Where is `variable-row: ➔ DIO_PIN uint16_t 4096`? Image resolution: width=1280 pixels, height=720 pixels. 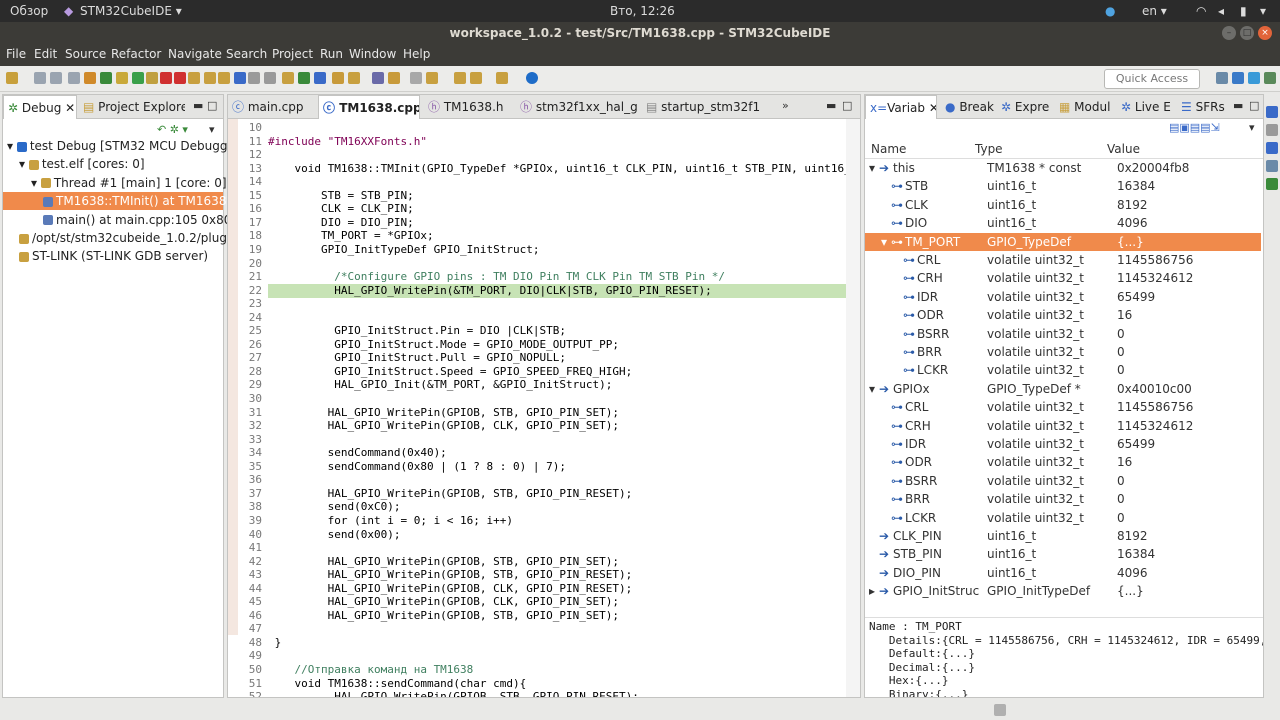
variable-row: ➔ DIO_PIN uint16_t 4096 is located at coordinates (1063, 573).